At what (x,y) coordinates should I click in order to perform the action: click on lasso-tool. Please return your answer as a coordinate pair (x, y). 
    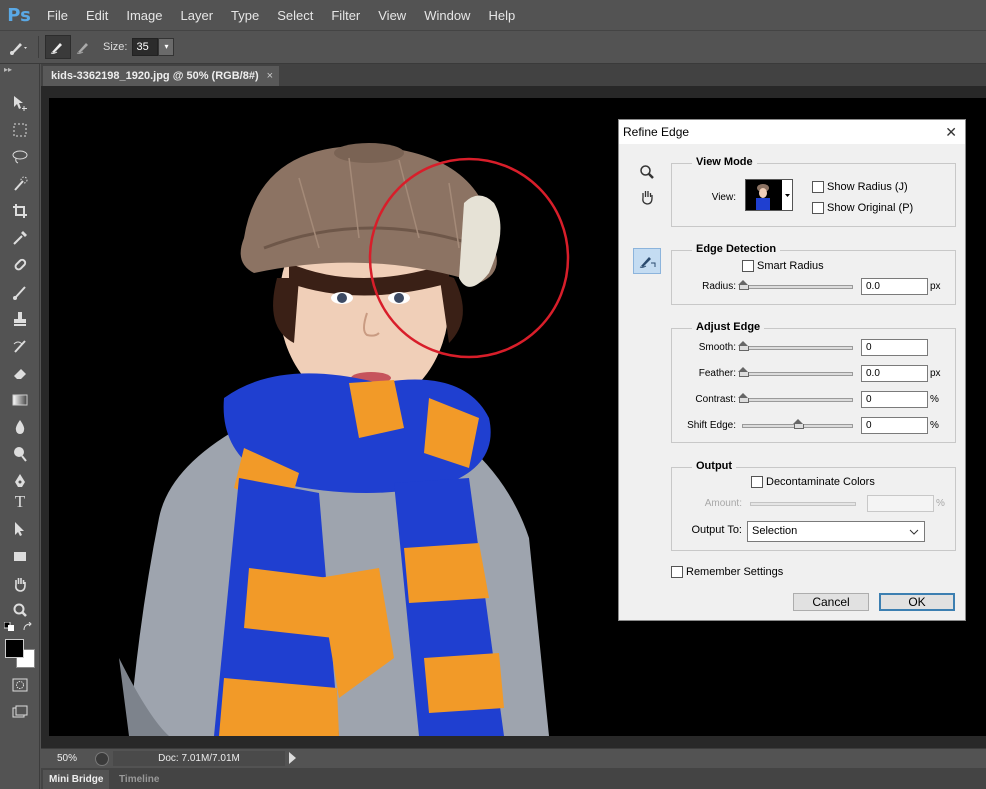
    Looking at the image, I should click on (20, 157).